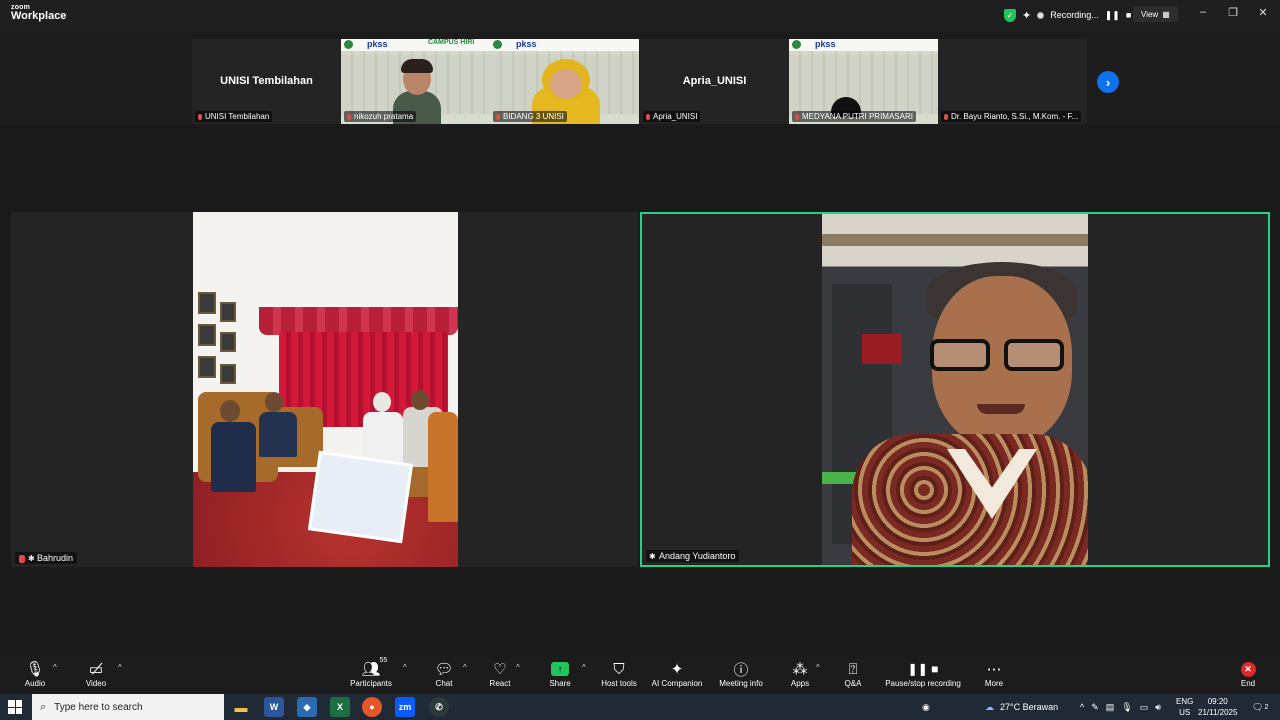 The height and width of the screenshot is (720, 1280). I want to click on network-icon: ▭, so click(1144, 707).